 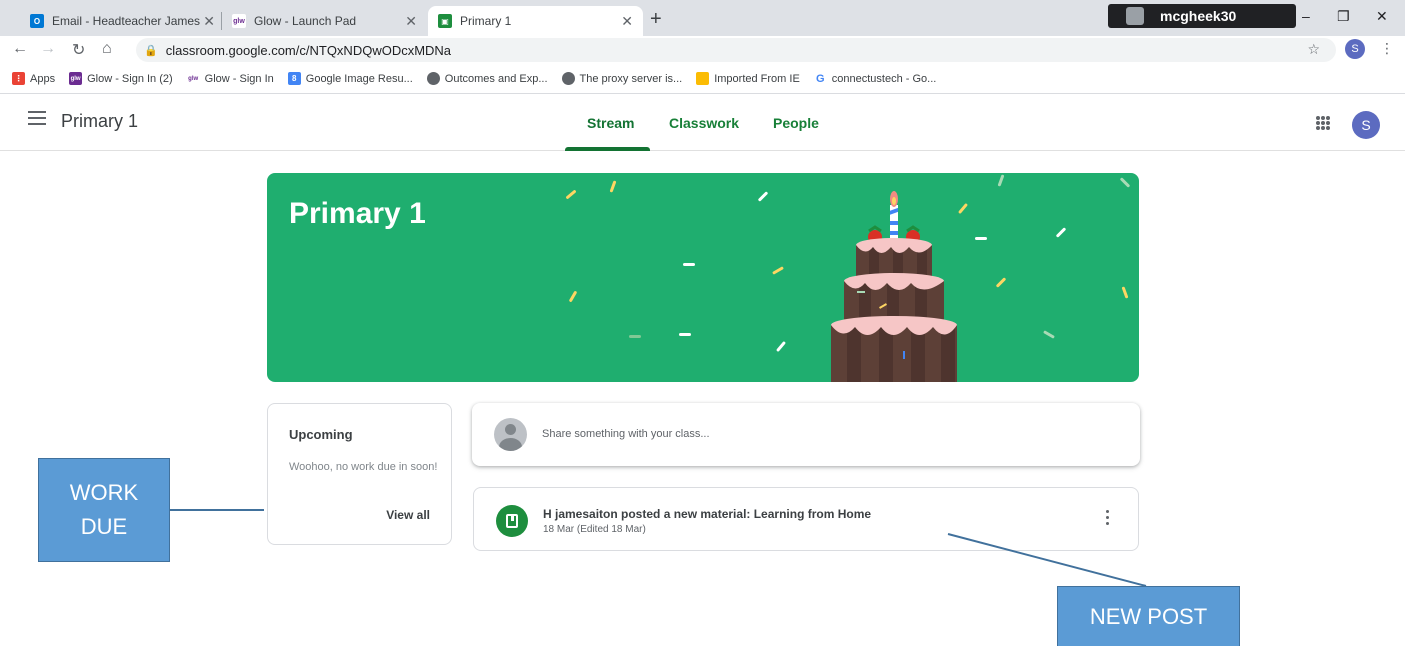 What do you see at coordinates (104, 510) in the screenshot?
I see `work-due-callout: WORK DUE` at bounding box center [104, 510].